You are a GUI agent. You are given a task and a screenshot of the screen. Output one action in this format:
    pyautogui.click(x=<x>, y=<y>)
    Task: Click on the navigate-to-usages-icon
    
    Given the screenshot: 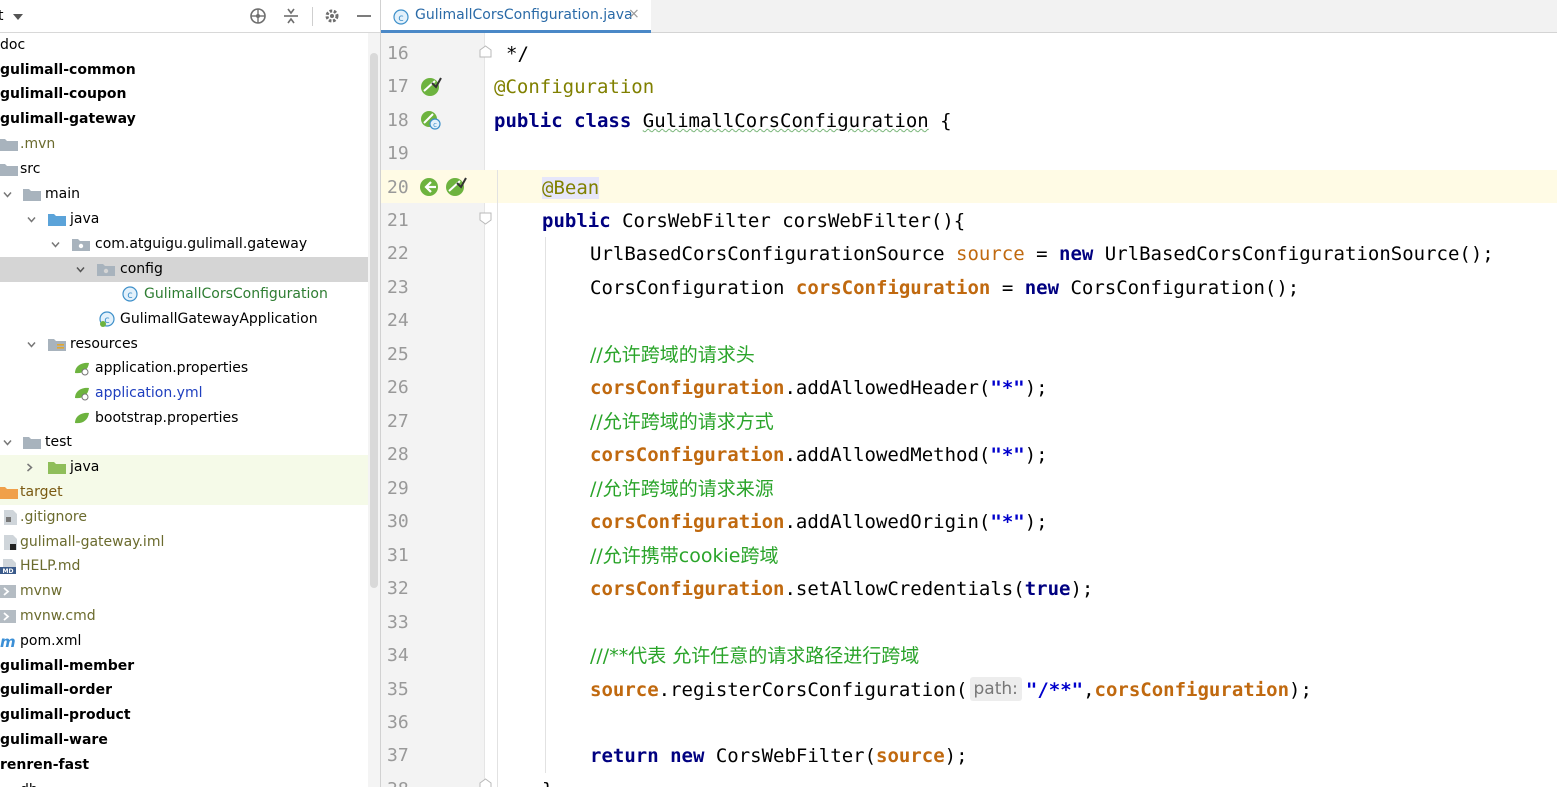 What is the action you would take?
    pyautogui.click(x=429, y=187)
    